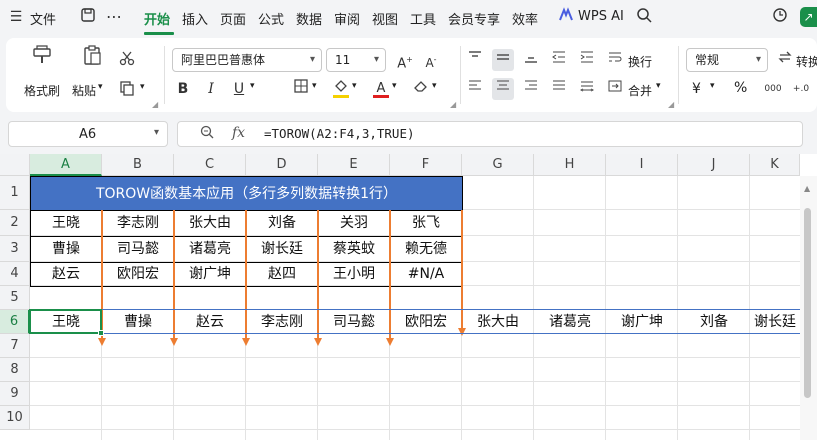  What do you see at coordinates (559, 60) in the screenshot?
I see `decrease-indent-icon` at bounding box center [559, 60].